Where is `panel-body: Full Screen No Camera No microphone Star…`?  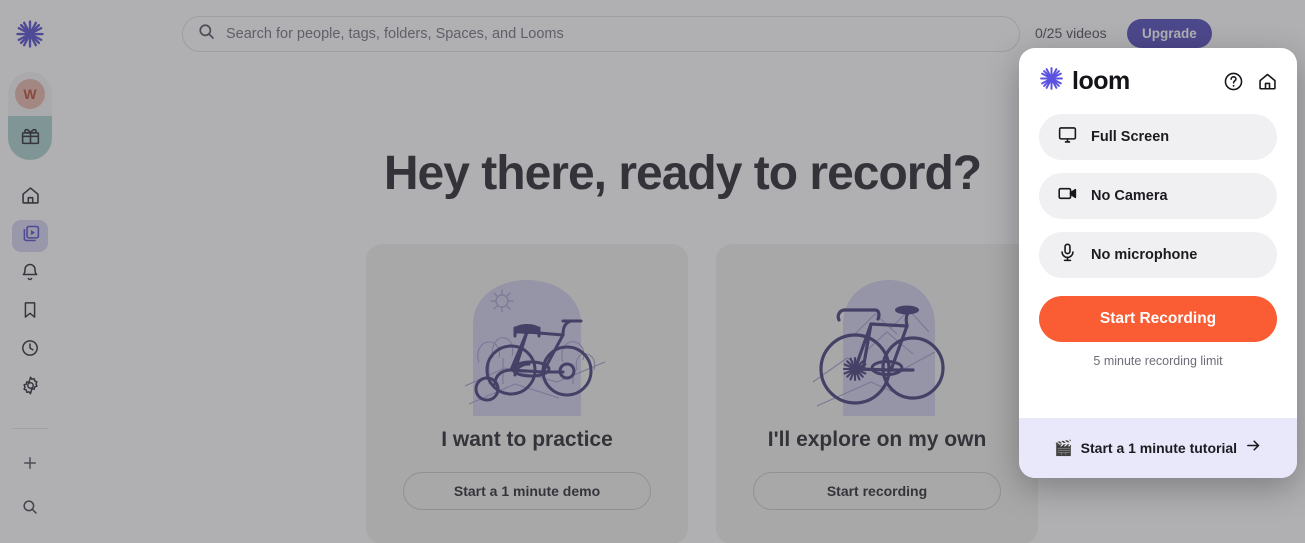 panel-body: Full Screen No Camera No microphone Star… is located at coordinates (1158, 266).